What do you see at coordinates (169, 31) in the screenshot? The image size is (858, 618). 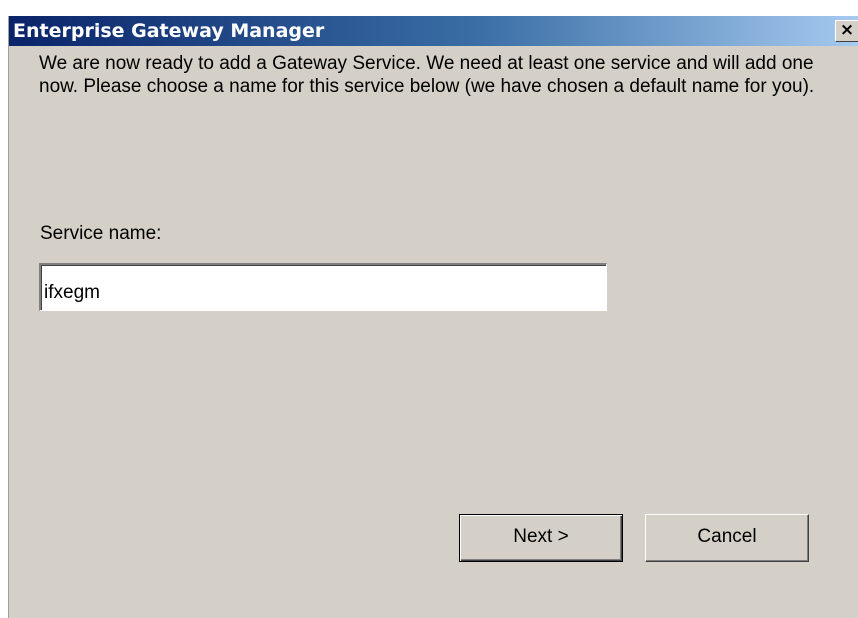 I see `window-title: Enterprise Gateway Manager` at bounding box center [169, 31].